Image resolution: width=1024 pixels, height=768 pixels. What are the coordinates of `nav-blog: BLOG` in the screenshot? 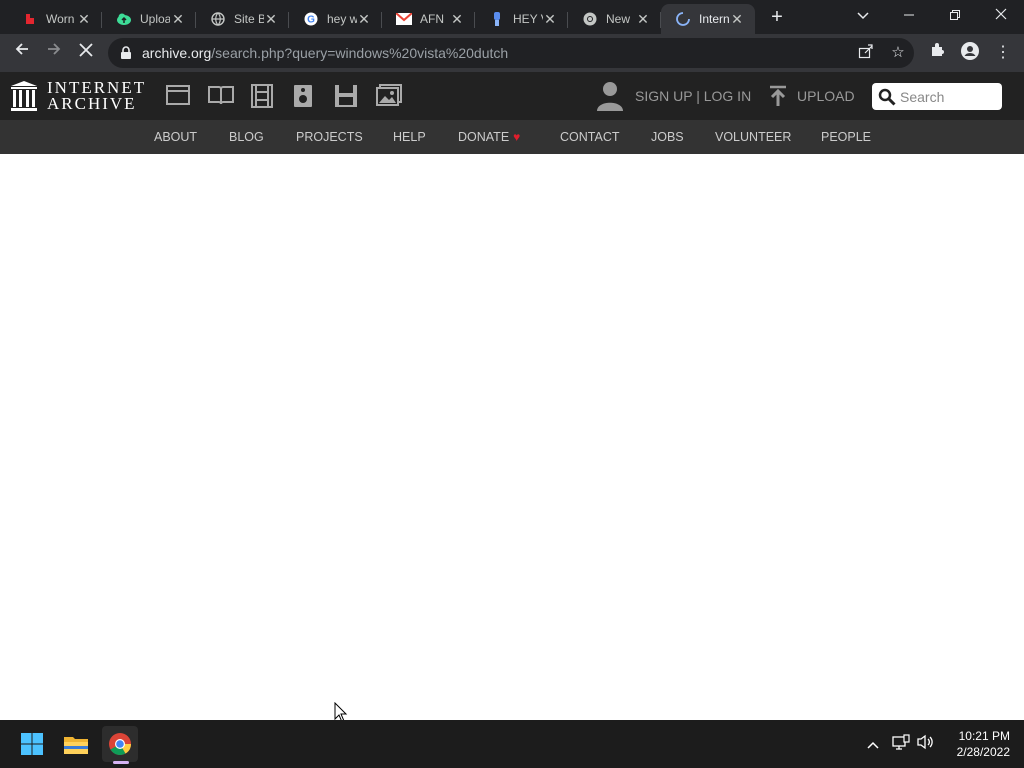 It's located at (246, 137).